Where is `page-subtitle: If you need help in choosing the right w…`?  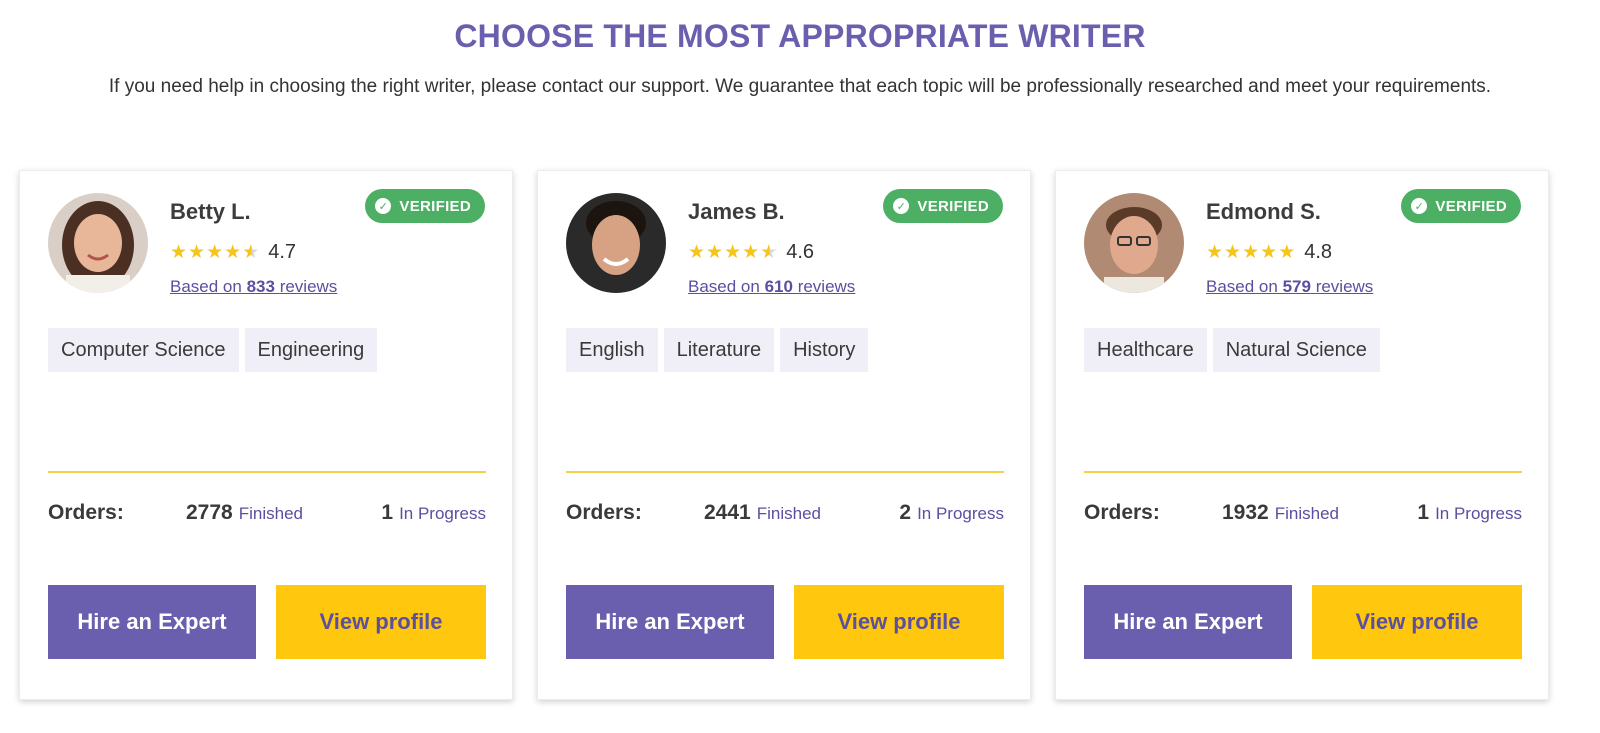 page-subtitle: If you need help in choosing the right w… is located at coordinates (800, 86).